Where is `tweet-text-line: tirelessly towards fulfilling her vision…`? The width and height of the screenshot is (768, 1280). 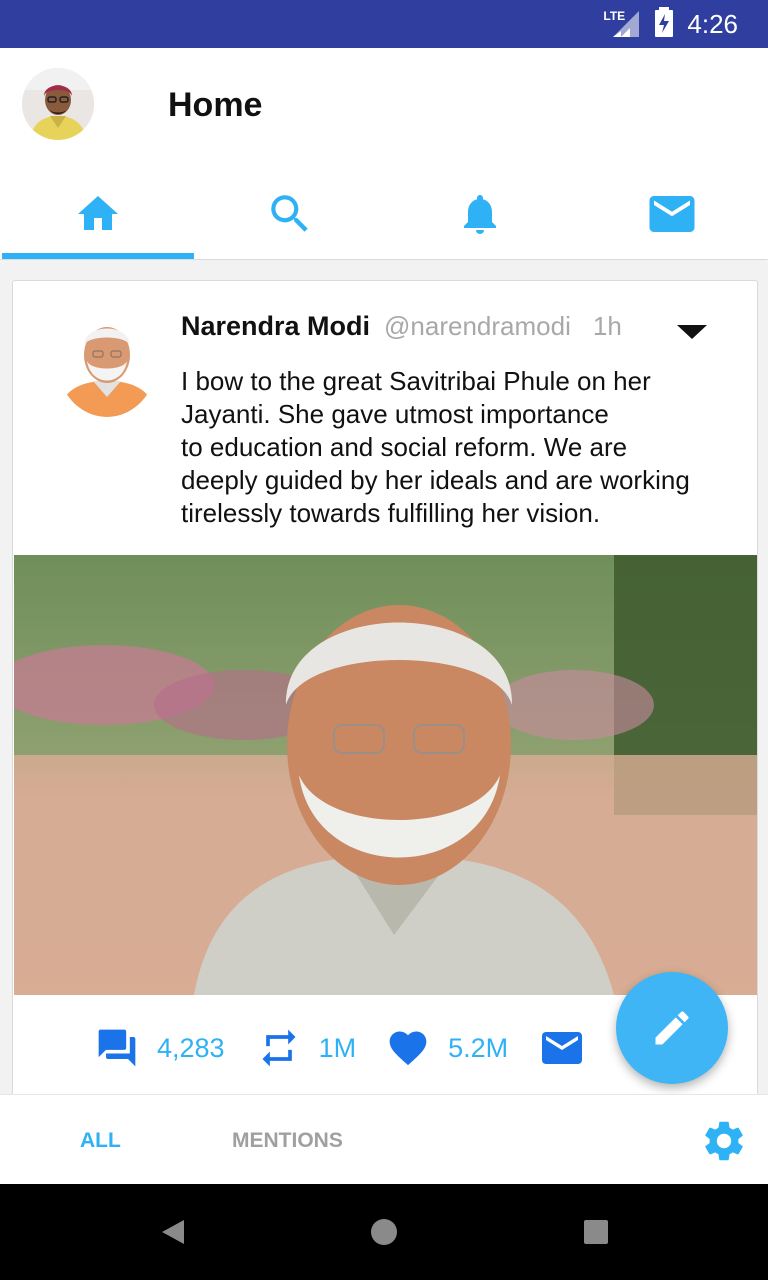 tweet-text-line: tirelessly towards fulfilling her vision… is located at coordinates (391, 513).